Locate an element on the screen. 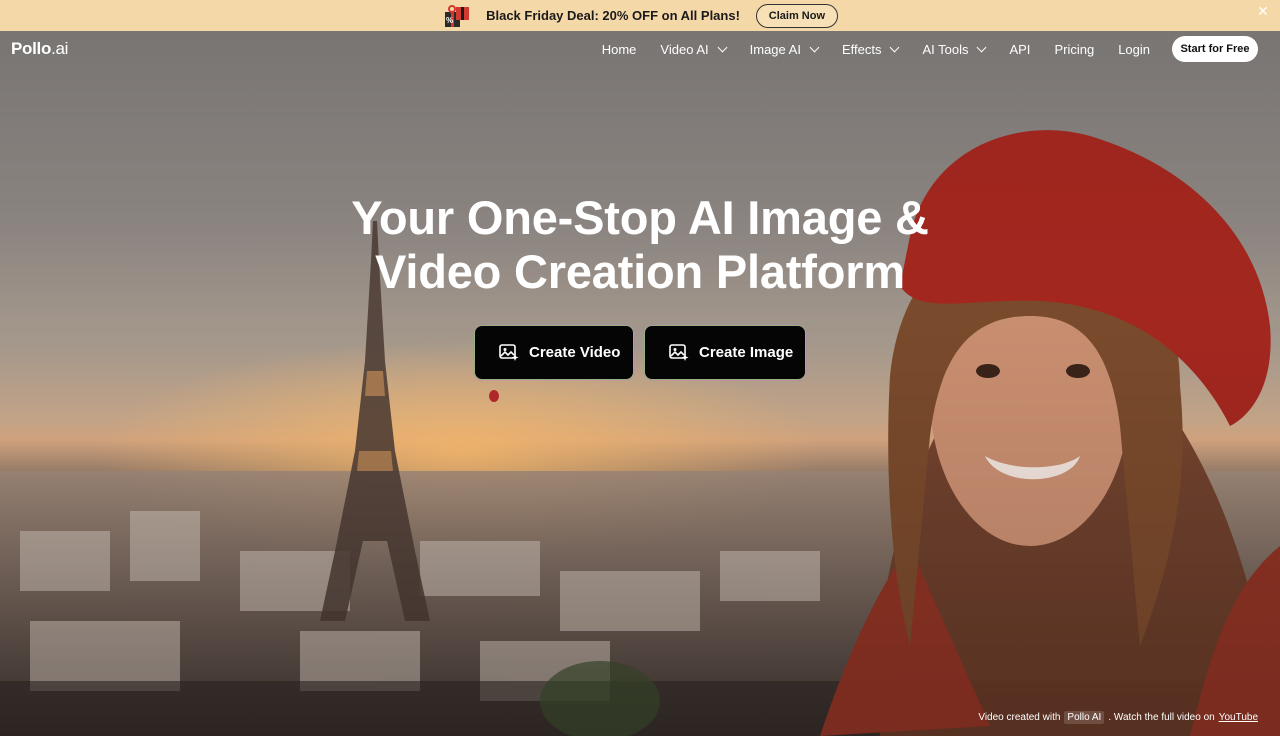 The width and height of the screenshot is (1280, 736). youtube-link: YouTube is located at coordinates (1238, 717).